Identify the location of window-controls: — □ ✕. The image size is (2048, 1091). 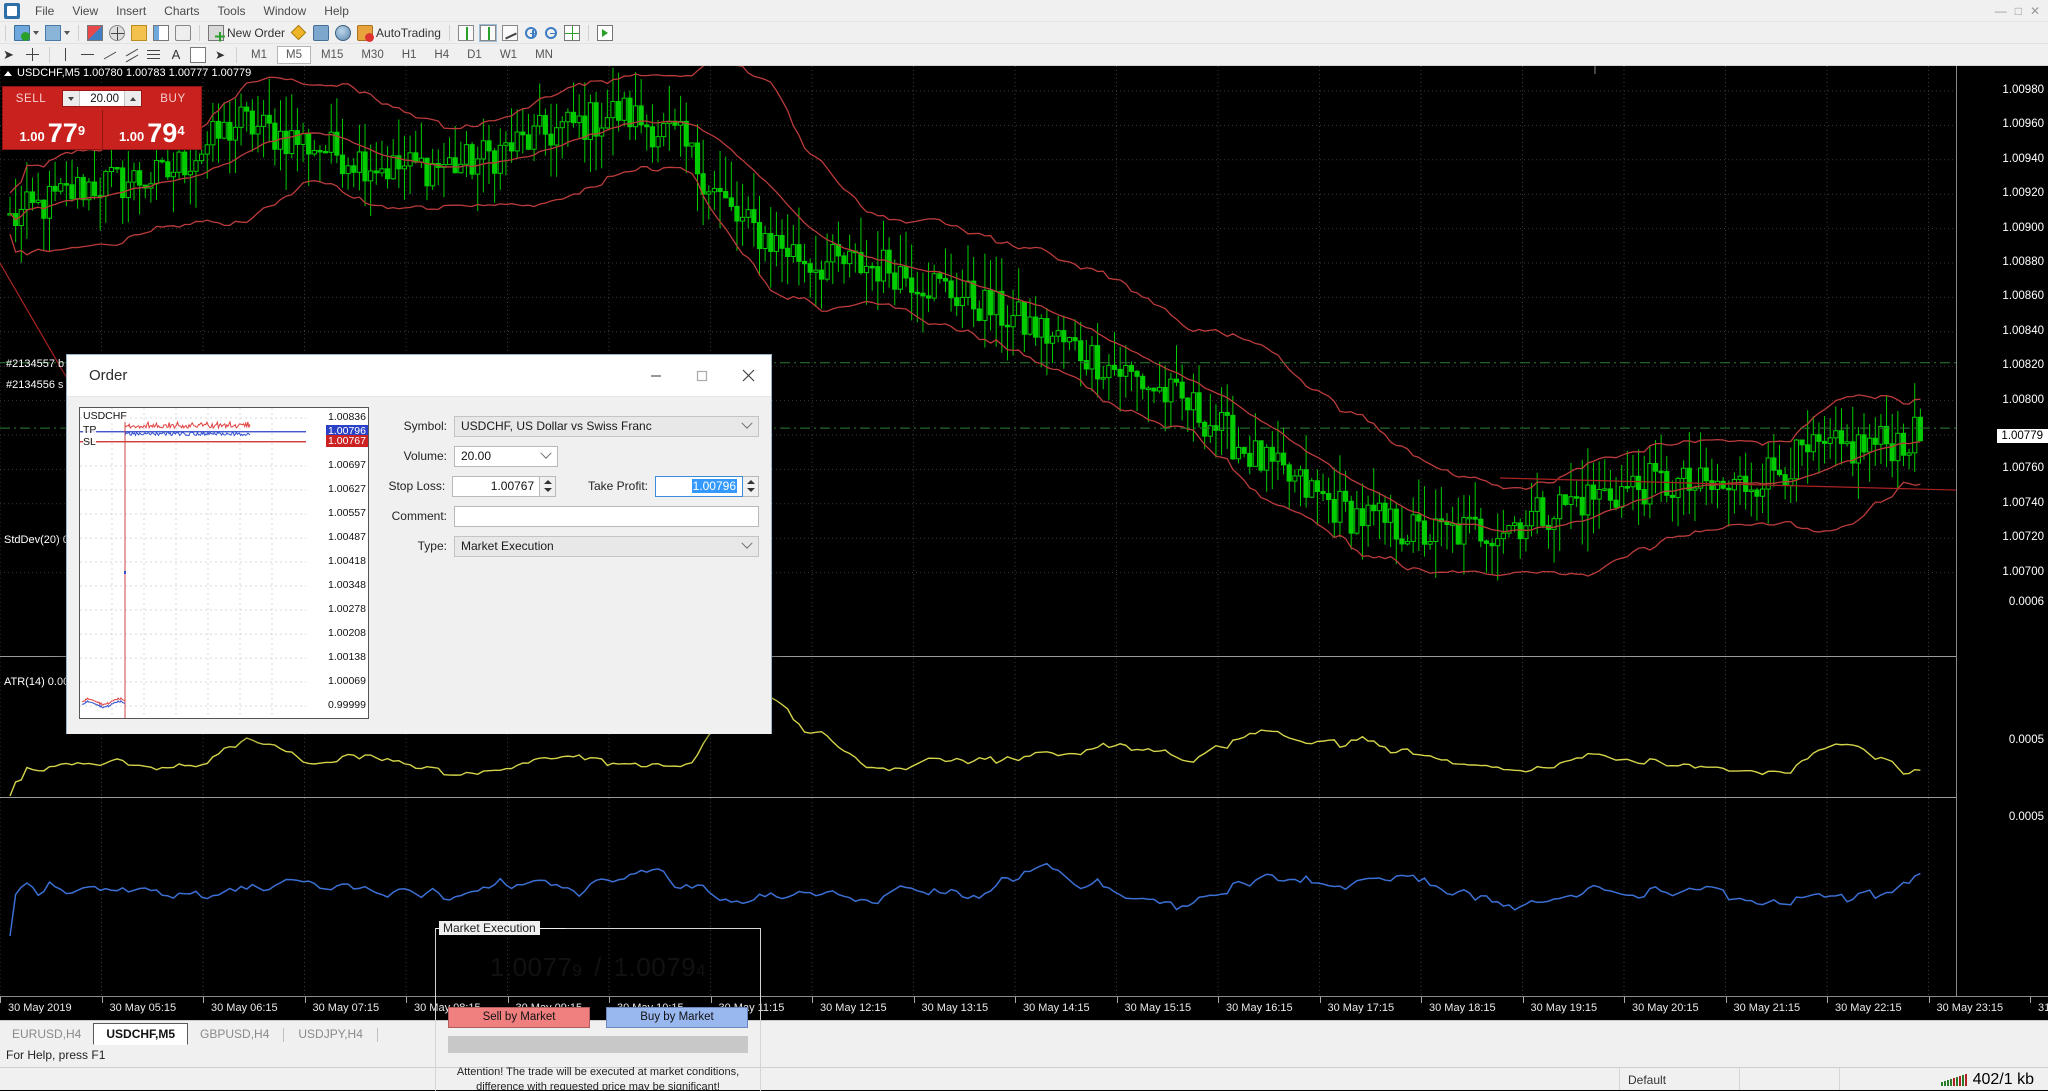
(2021, 11).